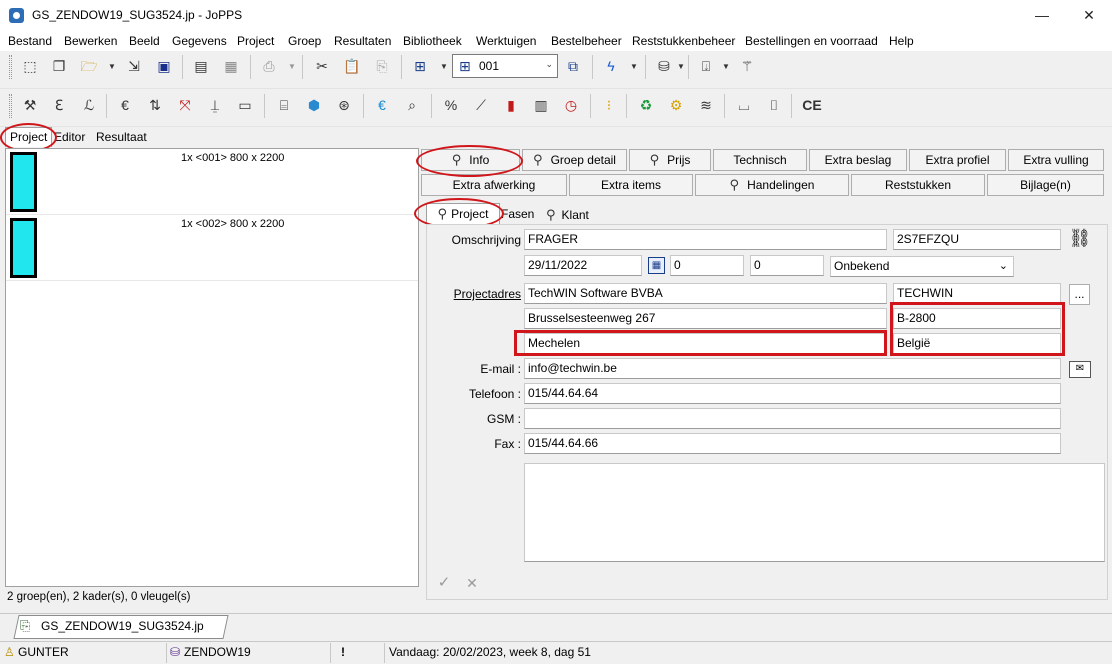 Image resolution: width=1112 pixels, height=664 pixels. I want to click on clock-icon: ◷, so click(571, 105).